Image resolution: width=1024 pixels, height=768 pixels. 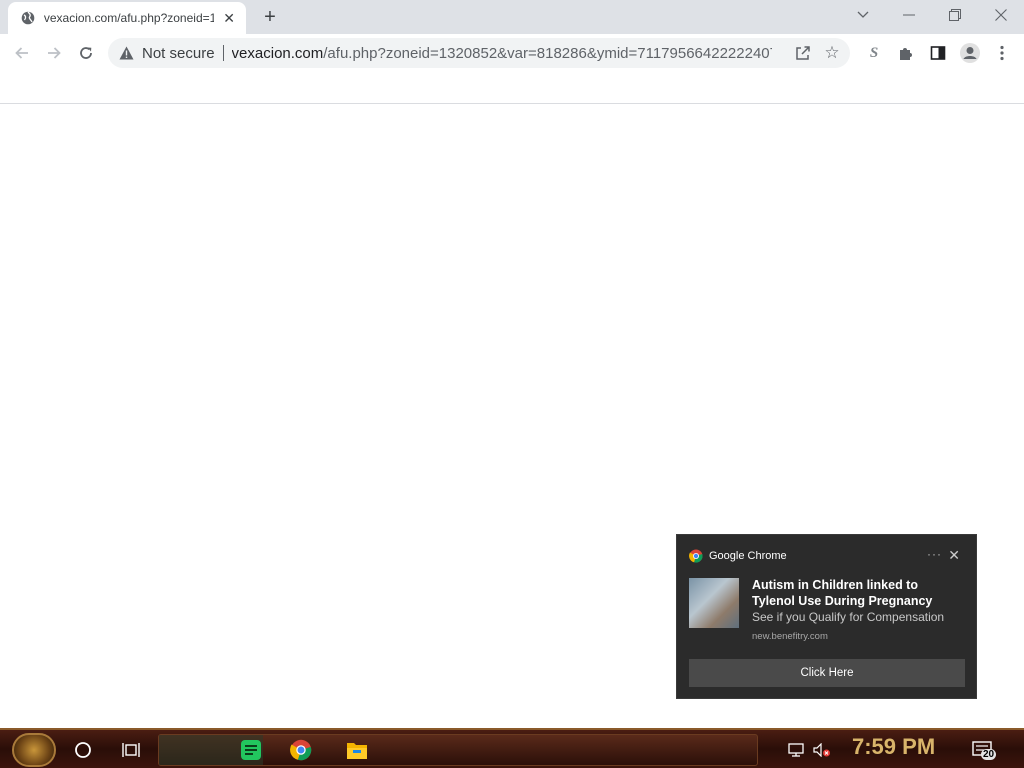 I want to click on notification-close-icon: ✕, so click(x=954, y=555).